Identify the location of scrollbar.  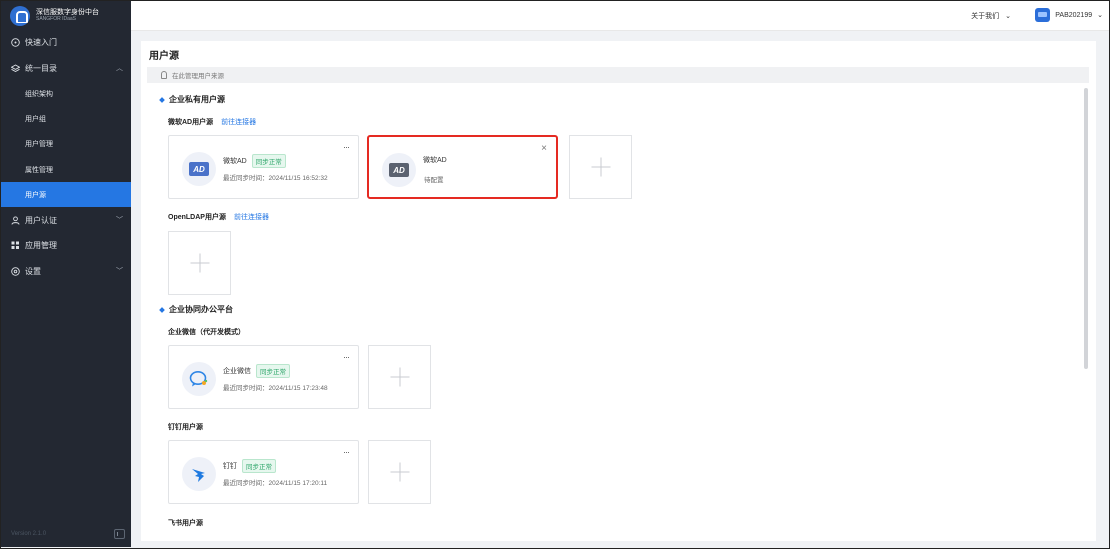
(1086, 228).